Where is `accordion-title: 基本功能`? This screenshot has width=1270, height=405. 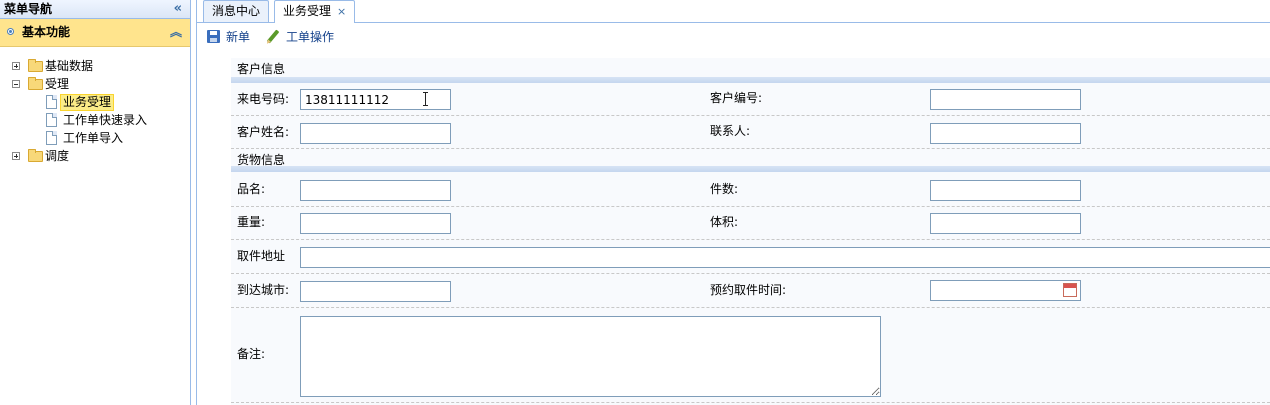
accordion-title: 基本功能 is located at coordinates (46, 32).